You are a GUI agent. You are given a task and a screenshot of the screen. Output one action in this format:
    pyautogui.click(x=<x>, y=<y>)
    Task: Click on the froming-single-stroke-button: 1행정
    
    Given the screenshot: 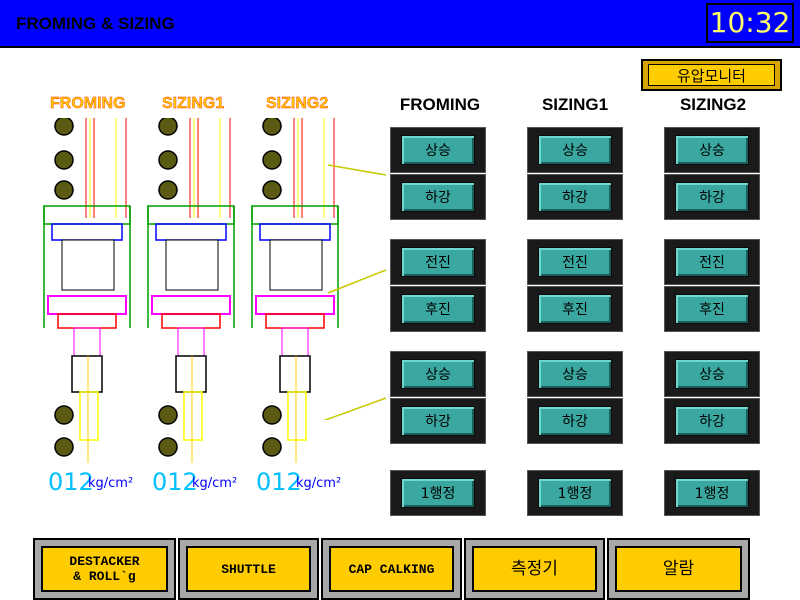 What is the action you would take?
    pyautogui.click(x=438, y=493)
    